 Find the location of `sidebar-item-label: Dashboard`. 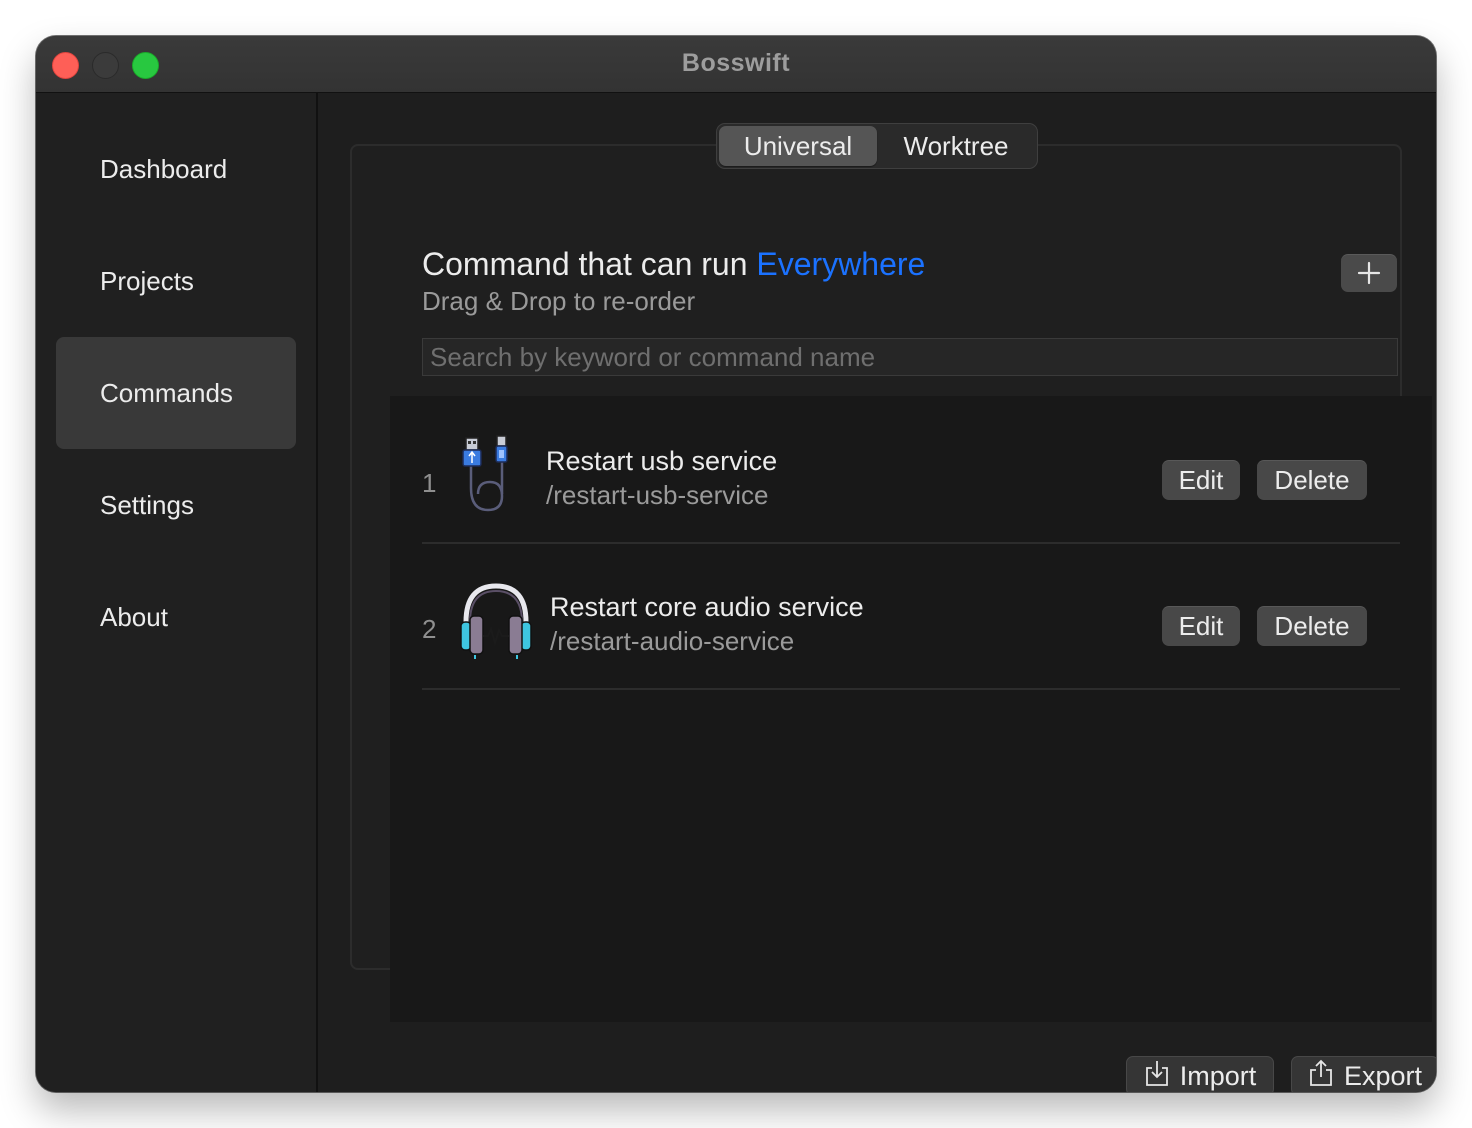

sidebar-item-label: Dashboard is located at coordinates (164, 168).